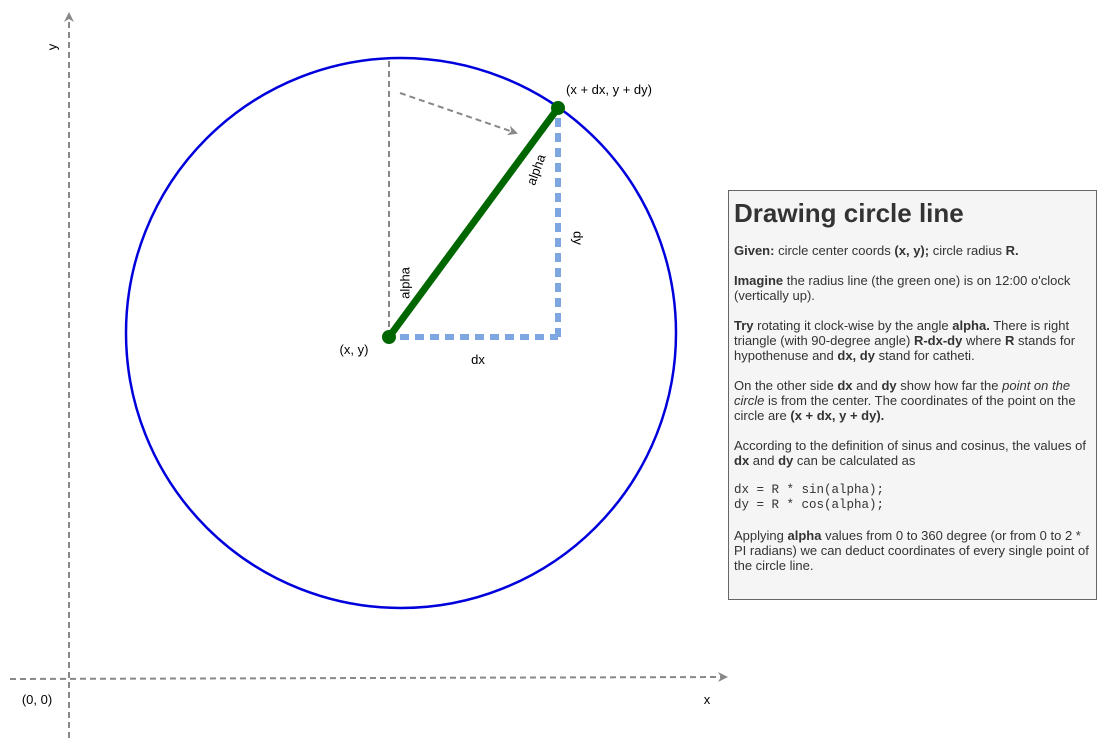  I want to click on center-label: (x, y), so click(354, 349).